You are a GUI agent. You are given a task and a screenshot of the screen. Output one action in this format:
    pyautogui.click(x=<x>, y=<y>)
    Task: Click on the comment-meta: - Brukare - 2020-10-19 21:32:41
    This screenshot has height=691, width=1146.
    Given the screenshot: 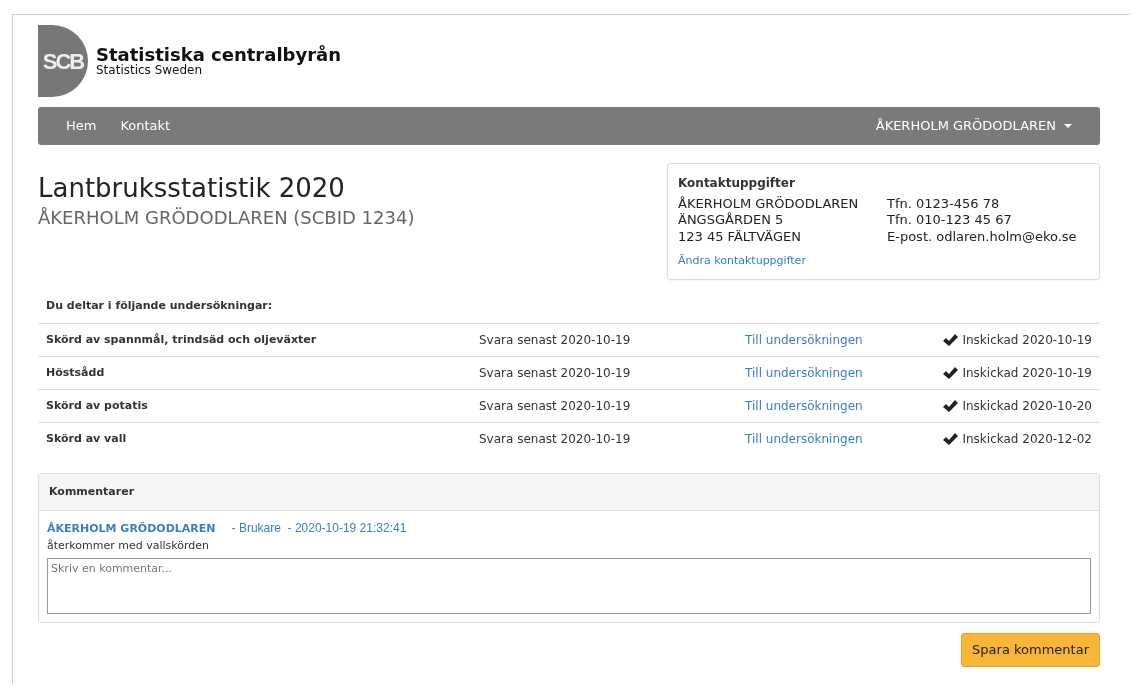 What is the action you would take?
    pyautogui.click(x=319, y=529)
    